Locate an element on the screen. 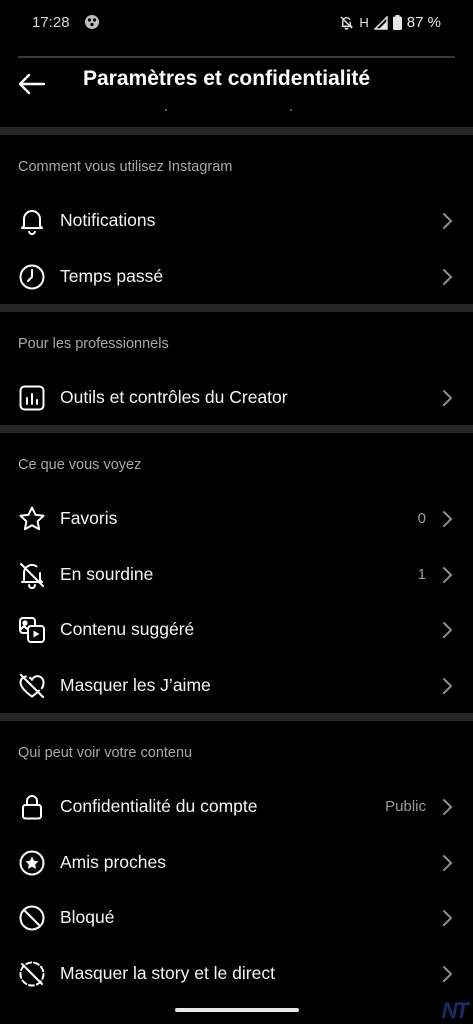 The image size is (473, 1024). row-notifications: Notifications is located at coordinates (236, 221).